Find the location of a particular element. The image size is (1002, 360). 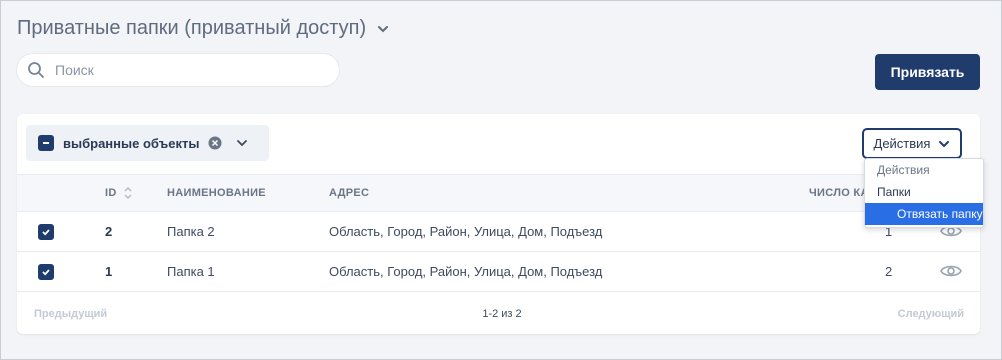

dropdown-option-actions: Действия is located at coordinates (924, 170).